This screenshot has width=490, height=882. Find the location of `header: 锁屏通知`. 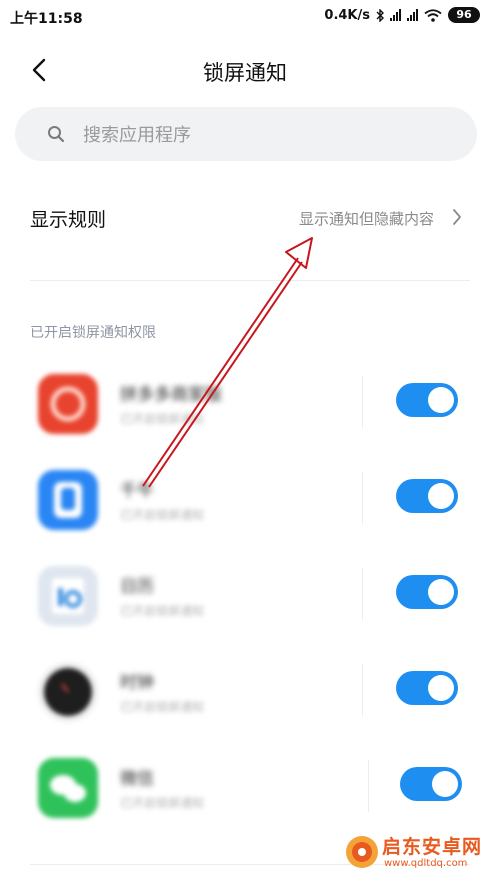

header: 锁屏通知 is located at coordinates (245, 70).